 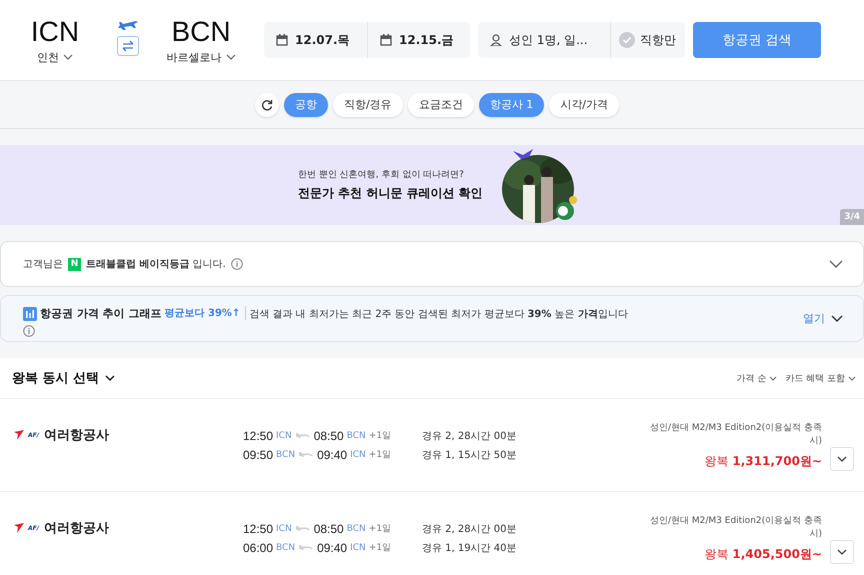 What do you see at coordinates (757, 378) in the screenshot?
I see `sort-dropdown: 가격 순` at bounding box center [757, 378].